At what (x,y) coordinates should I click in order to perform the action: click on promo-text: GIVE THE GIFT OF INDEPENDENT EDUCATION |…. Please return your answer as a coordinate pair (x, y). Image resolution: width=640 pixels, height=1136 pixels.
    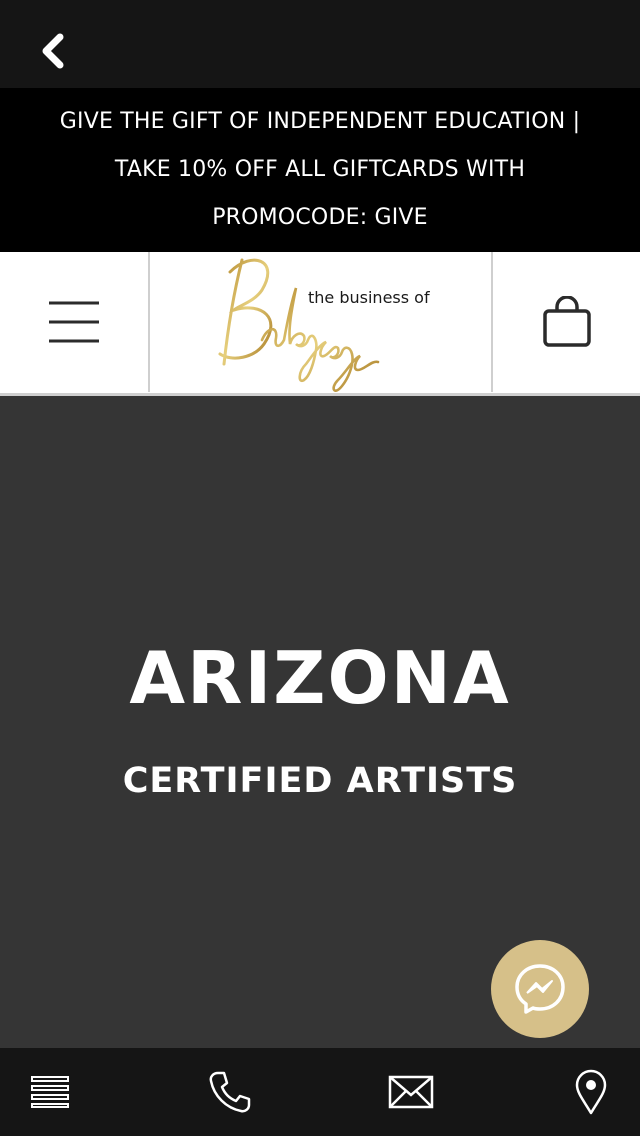
    Looking at the image, I should click on (320, 170).